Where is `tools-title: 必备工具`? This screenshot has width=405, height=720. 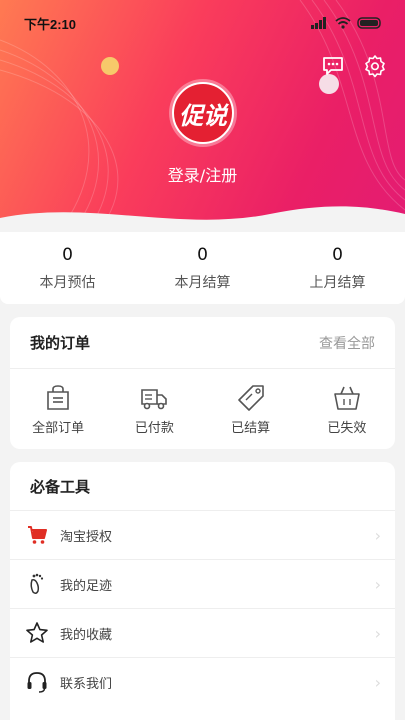
tools-title: 必备工具 is located at coordinates (60, 486).